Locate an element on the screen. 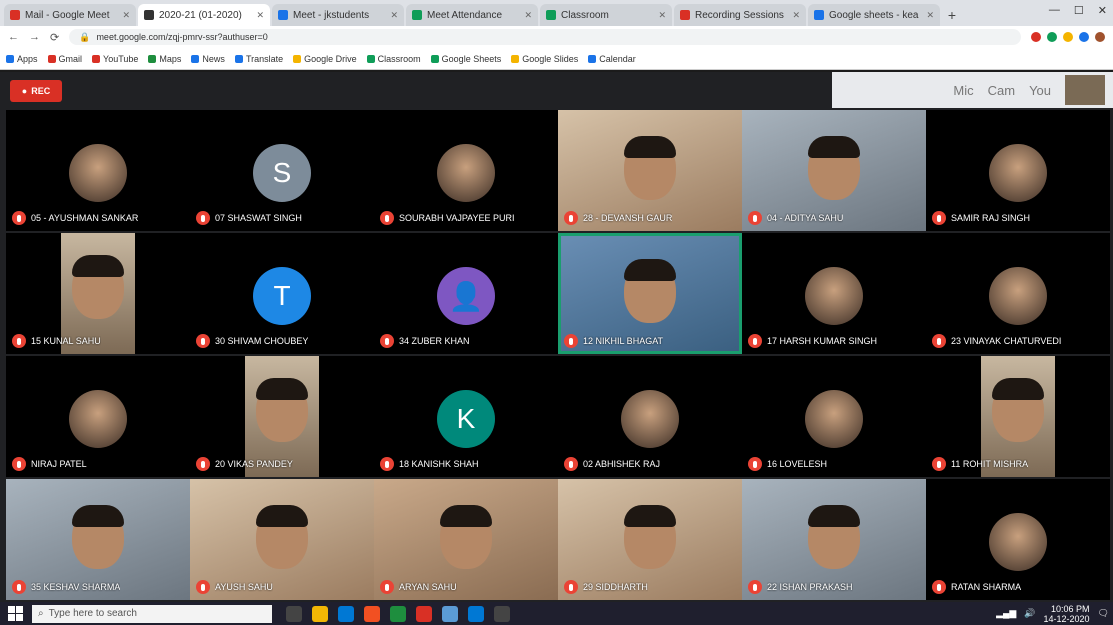 This screenshot has width=1113, height=625. profile-avatar is located at coordinates (1100, 37).